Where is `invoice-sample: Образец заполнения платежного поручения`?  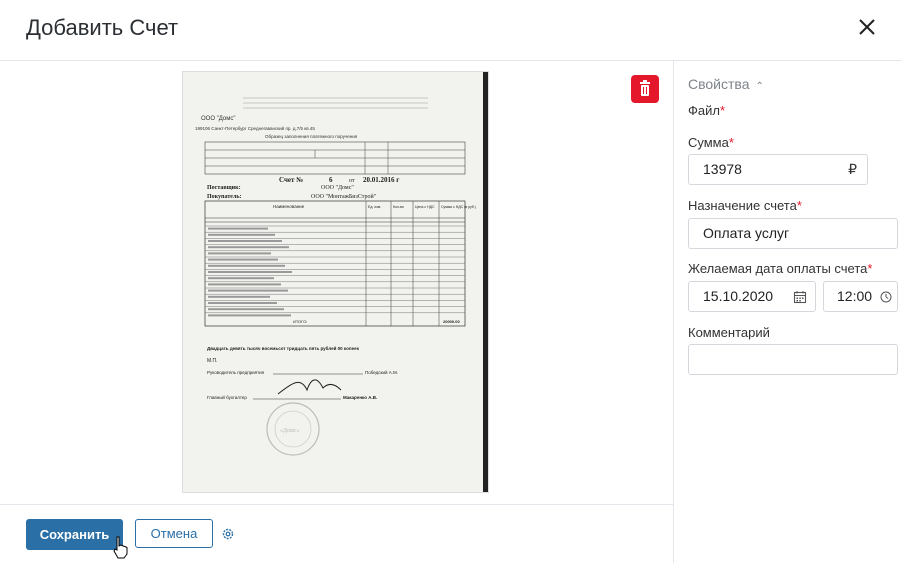 invoice-sample: Образец заполнения платежного поручения is located at coordinates (311, 136).